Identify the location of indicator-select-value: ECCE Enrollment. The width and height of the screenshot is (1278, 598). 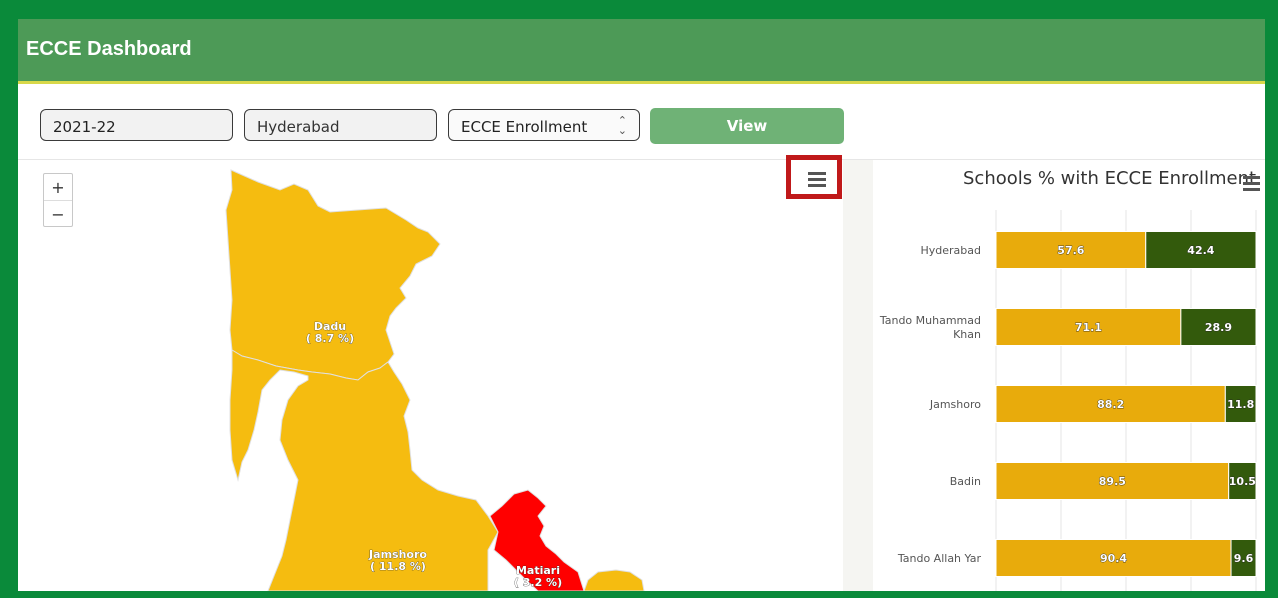
(524, 127).